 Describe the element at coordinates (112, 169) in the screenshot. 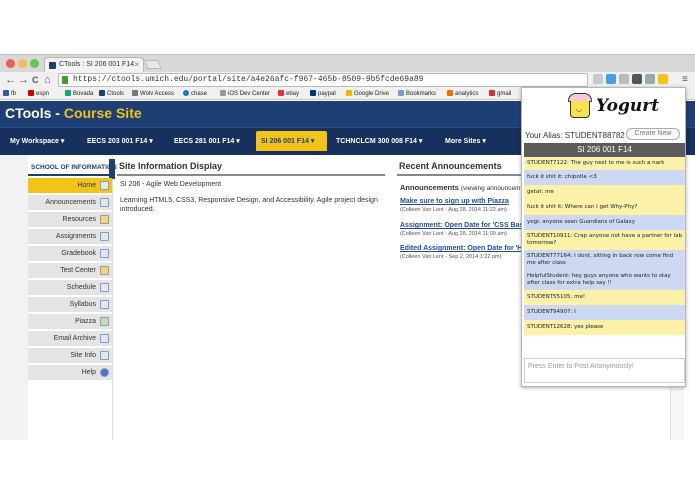

I see `collapse-tool-menu-handle` at that location.